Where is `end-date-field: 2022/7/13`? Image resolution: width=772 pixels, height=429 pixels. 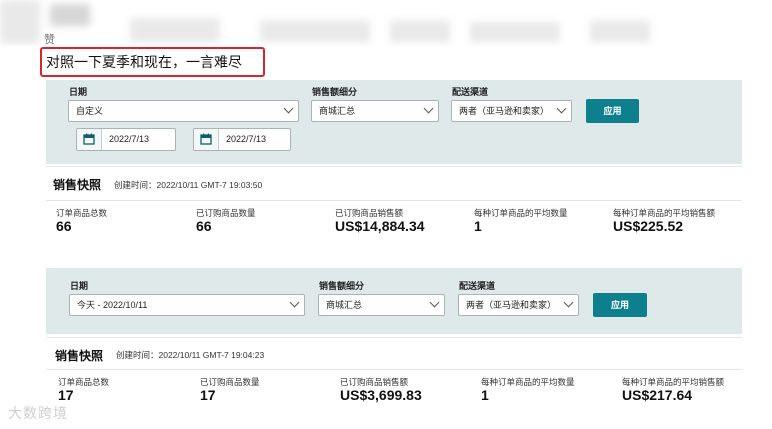 end-date-field: 2022/7/13 is located at coordinates (242, 139).